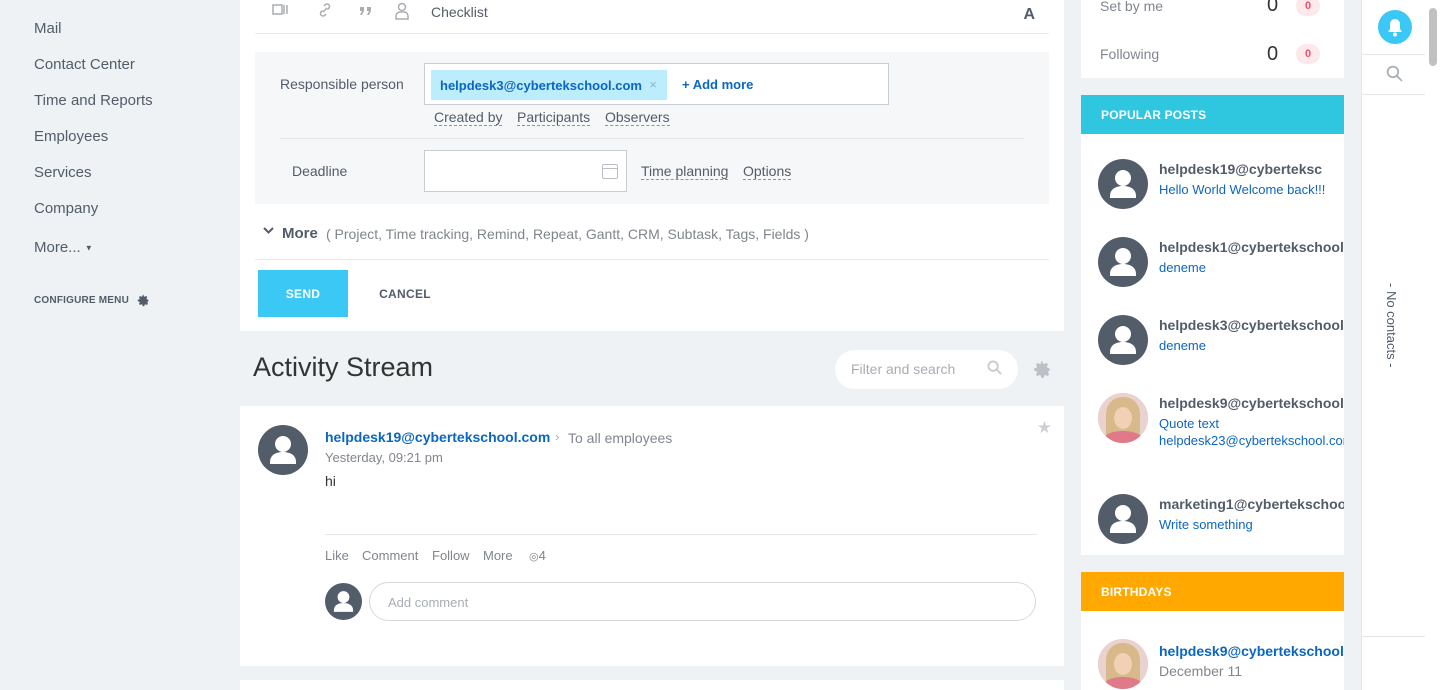  Describe the element at coordinates (143, 300) in the screenshot. I see `gear-icon` at that location.